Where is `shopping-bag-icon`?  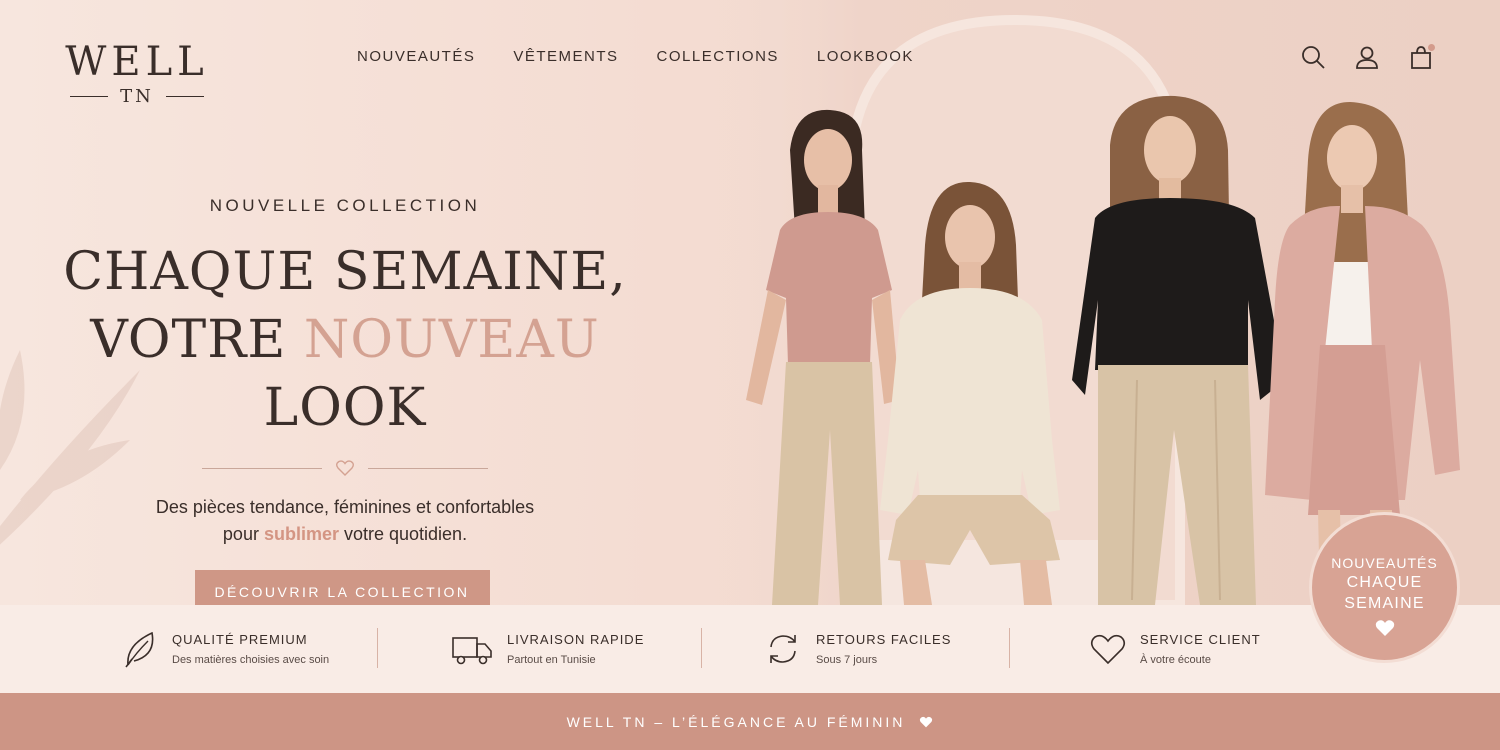
shopping-bag-icon is located at coordinates (1421, 57).